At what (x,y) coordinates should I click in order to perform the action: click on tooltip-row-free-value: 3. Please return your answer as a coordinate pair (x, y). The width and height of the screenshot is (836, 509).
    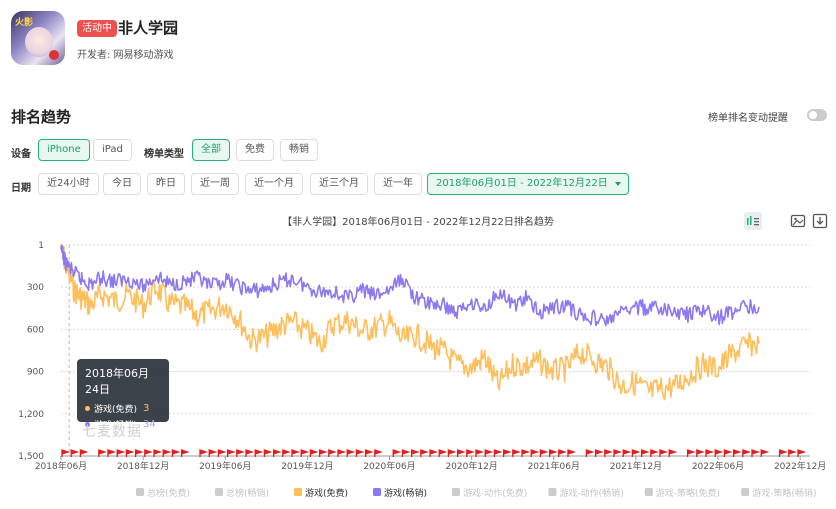
    Looking at the image, I should click on (146, 408).